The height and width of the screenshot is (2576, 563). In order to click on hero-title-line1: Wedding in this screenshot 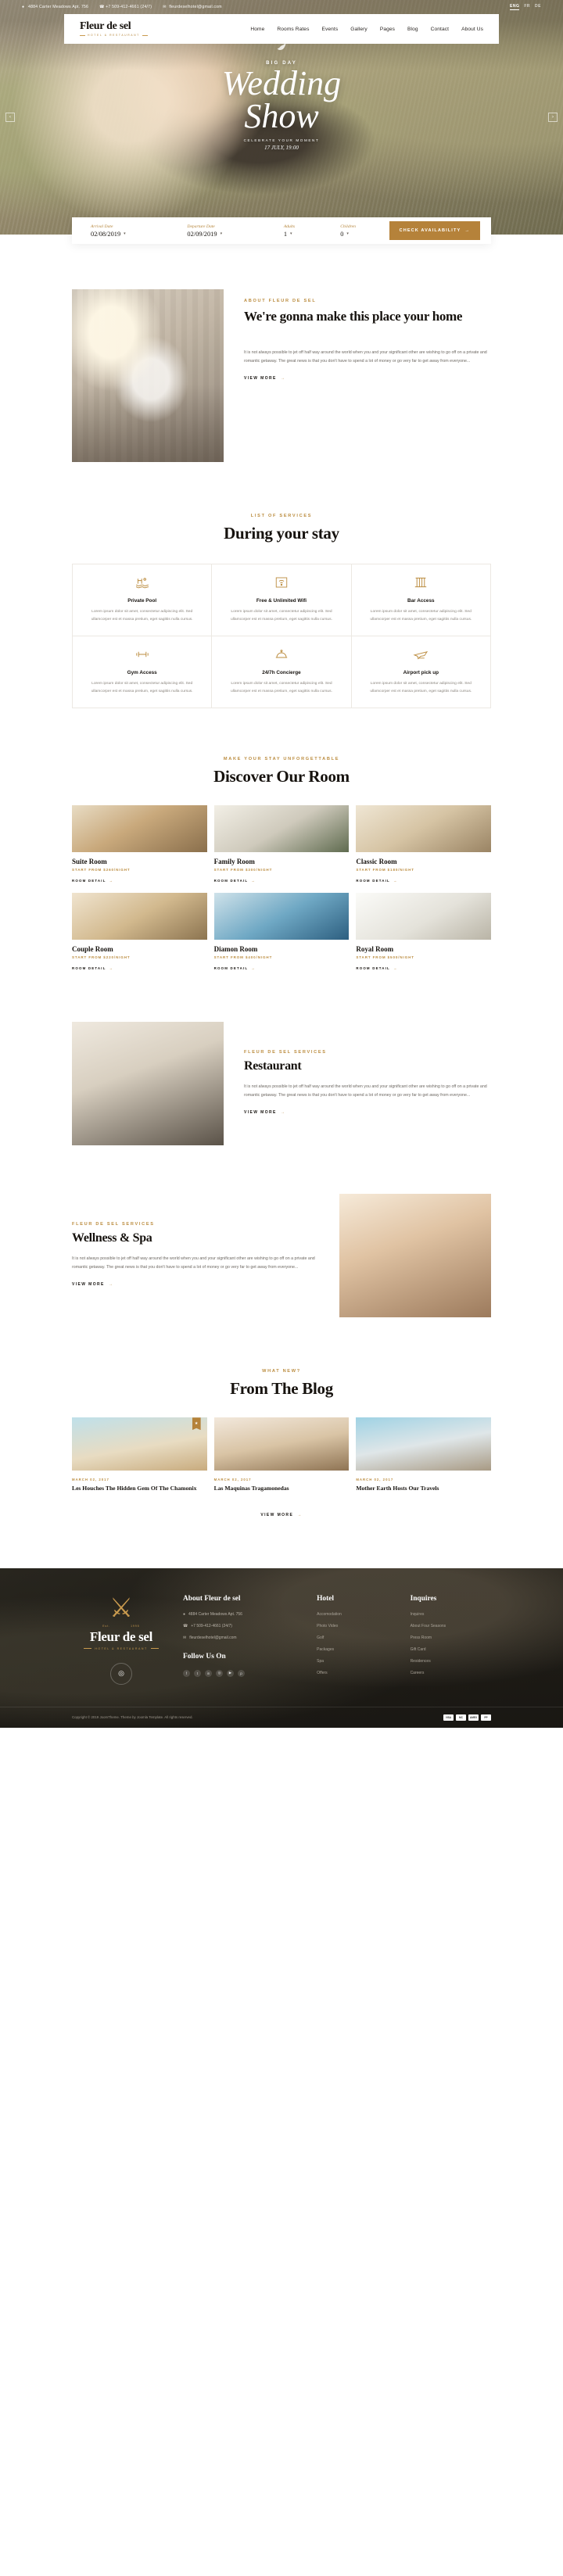, I will do `click(281, 83)`.